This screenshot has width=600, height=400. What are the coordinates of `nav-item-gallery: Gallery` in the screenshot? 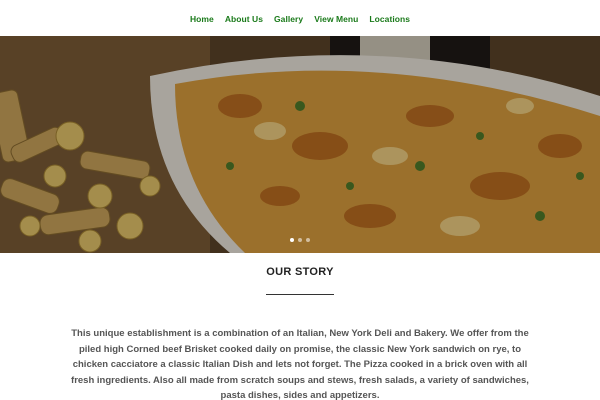 It's located at (288, 18).